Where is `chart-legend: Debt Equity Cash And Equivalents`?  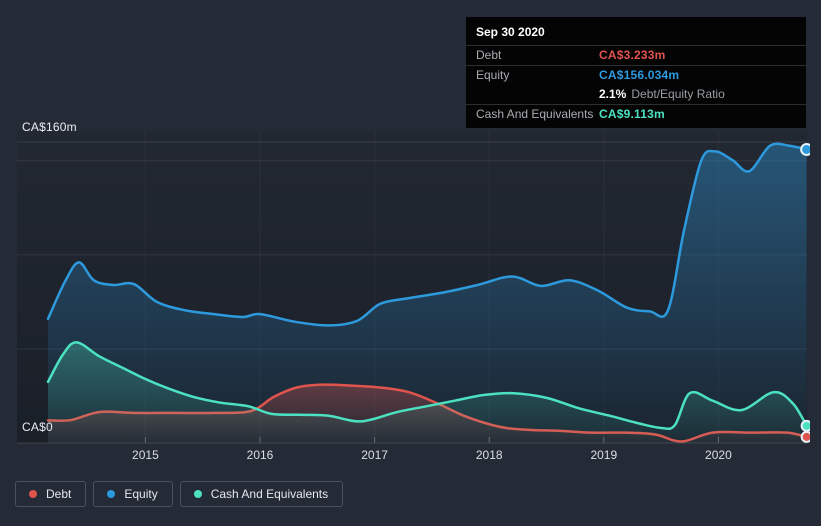 chart-legend: Debt Equity Cash And Equivalents is located at coordinates (179, 494).